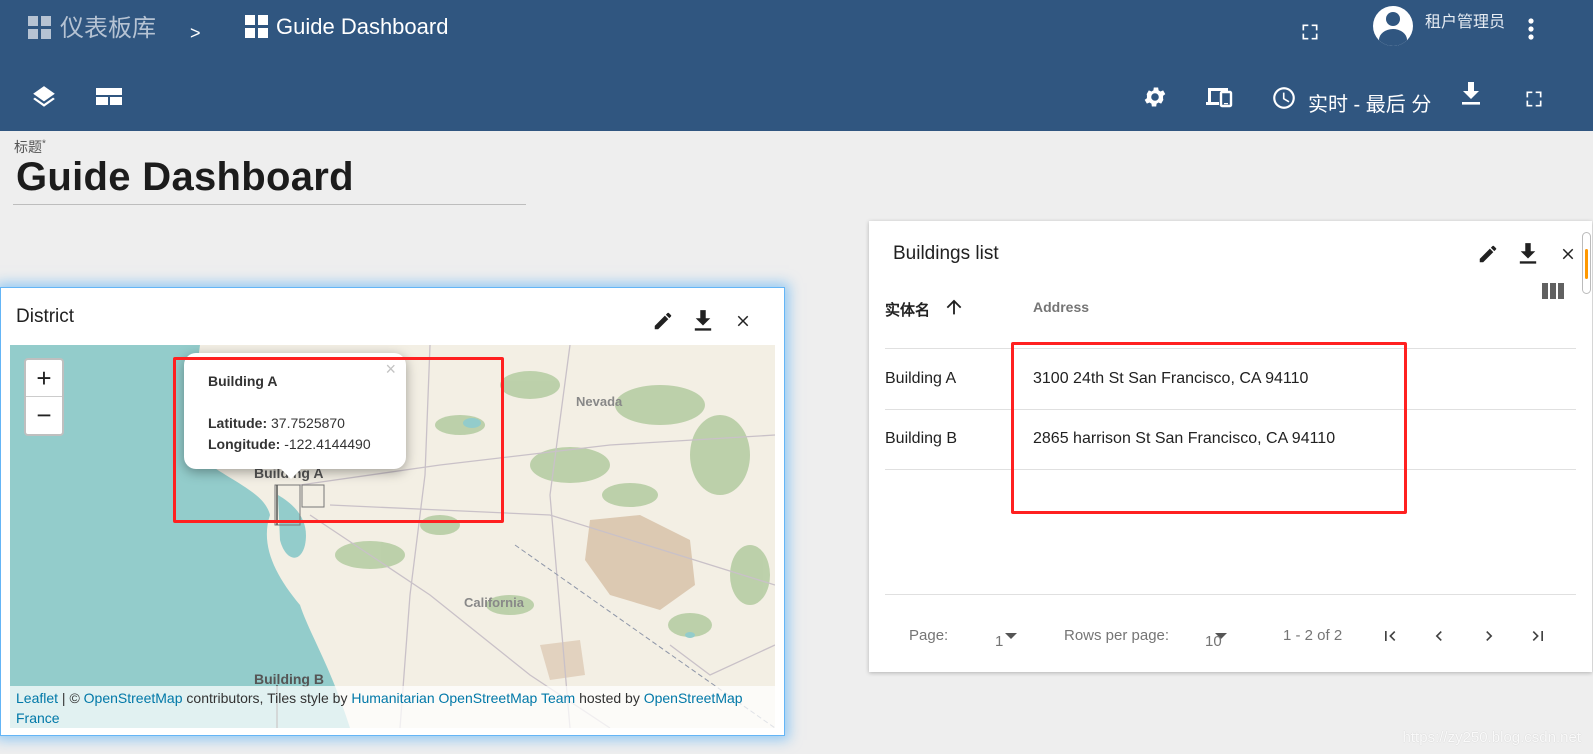 This screenshot has width=1593, height=754. I want to click on widget-title: Buildings list, so click(946, 253).